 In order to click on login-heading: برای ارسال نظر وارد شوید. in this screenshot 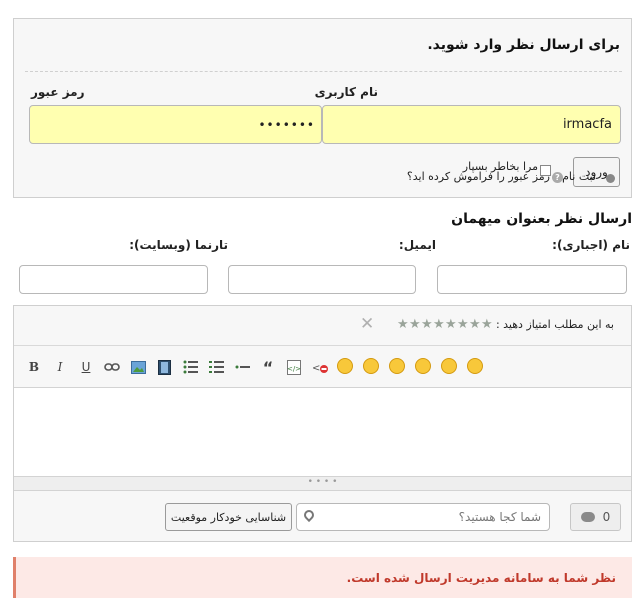, I will do `click(523, 45)`.